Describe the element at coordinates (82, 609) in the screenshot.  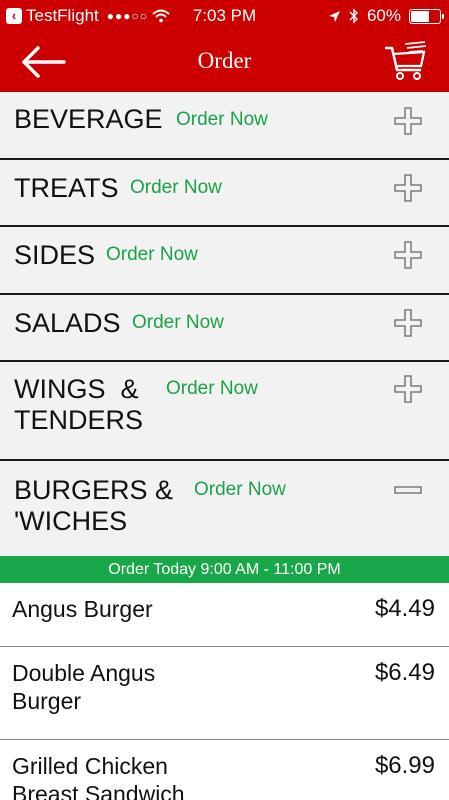
I see `menu-item-name: Angus Burger` at that location.